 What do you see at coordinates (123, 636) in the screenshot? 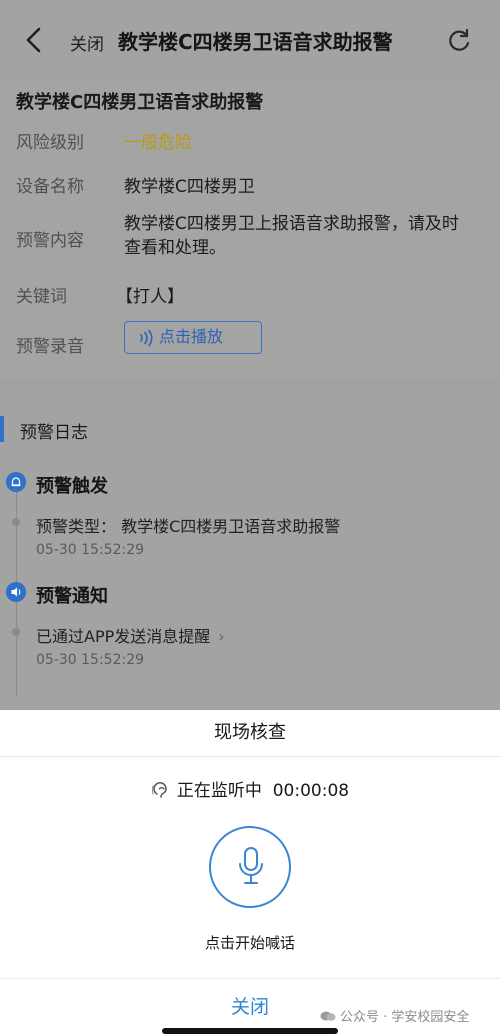
I see `log-step-text: 已通过APP发送消息提醒` at bounding box center [123, 636].